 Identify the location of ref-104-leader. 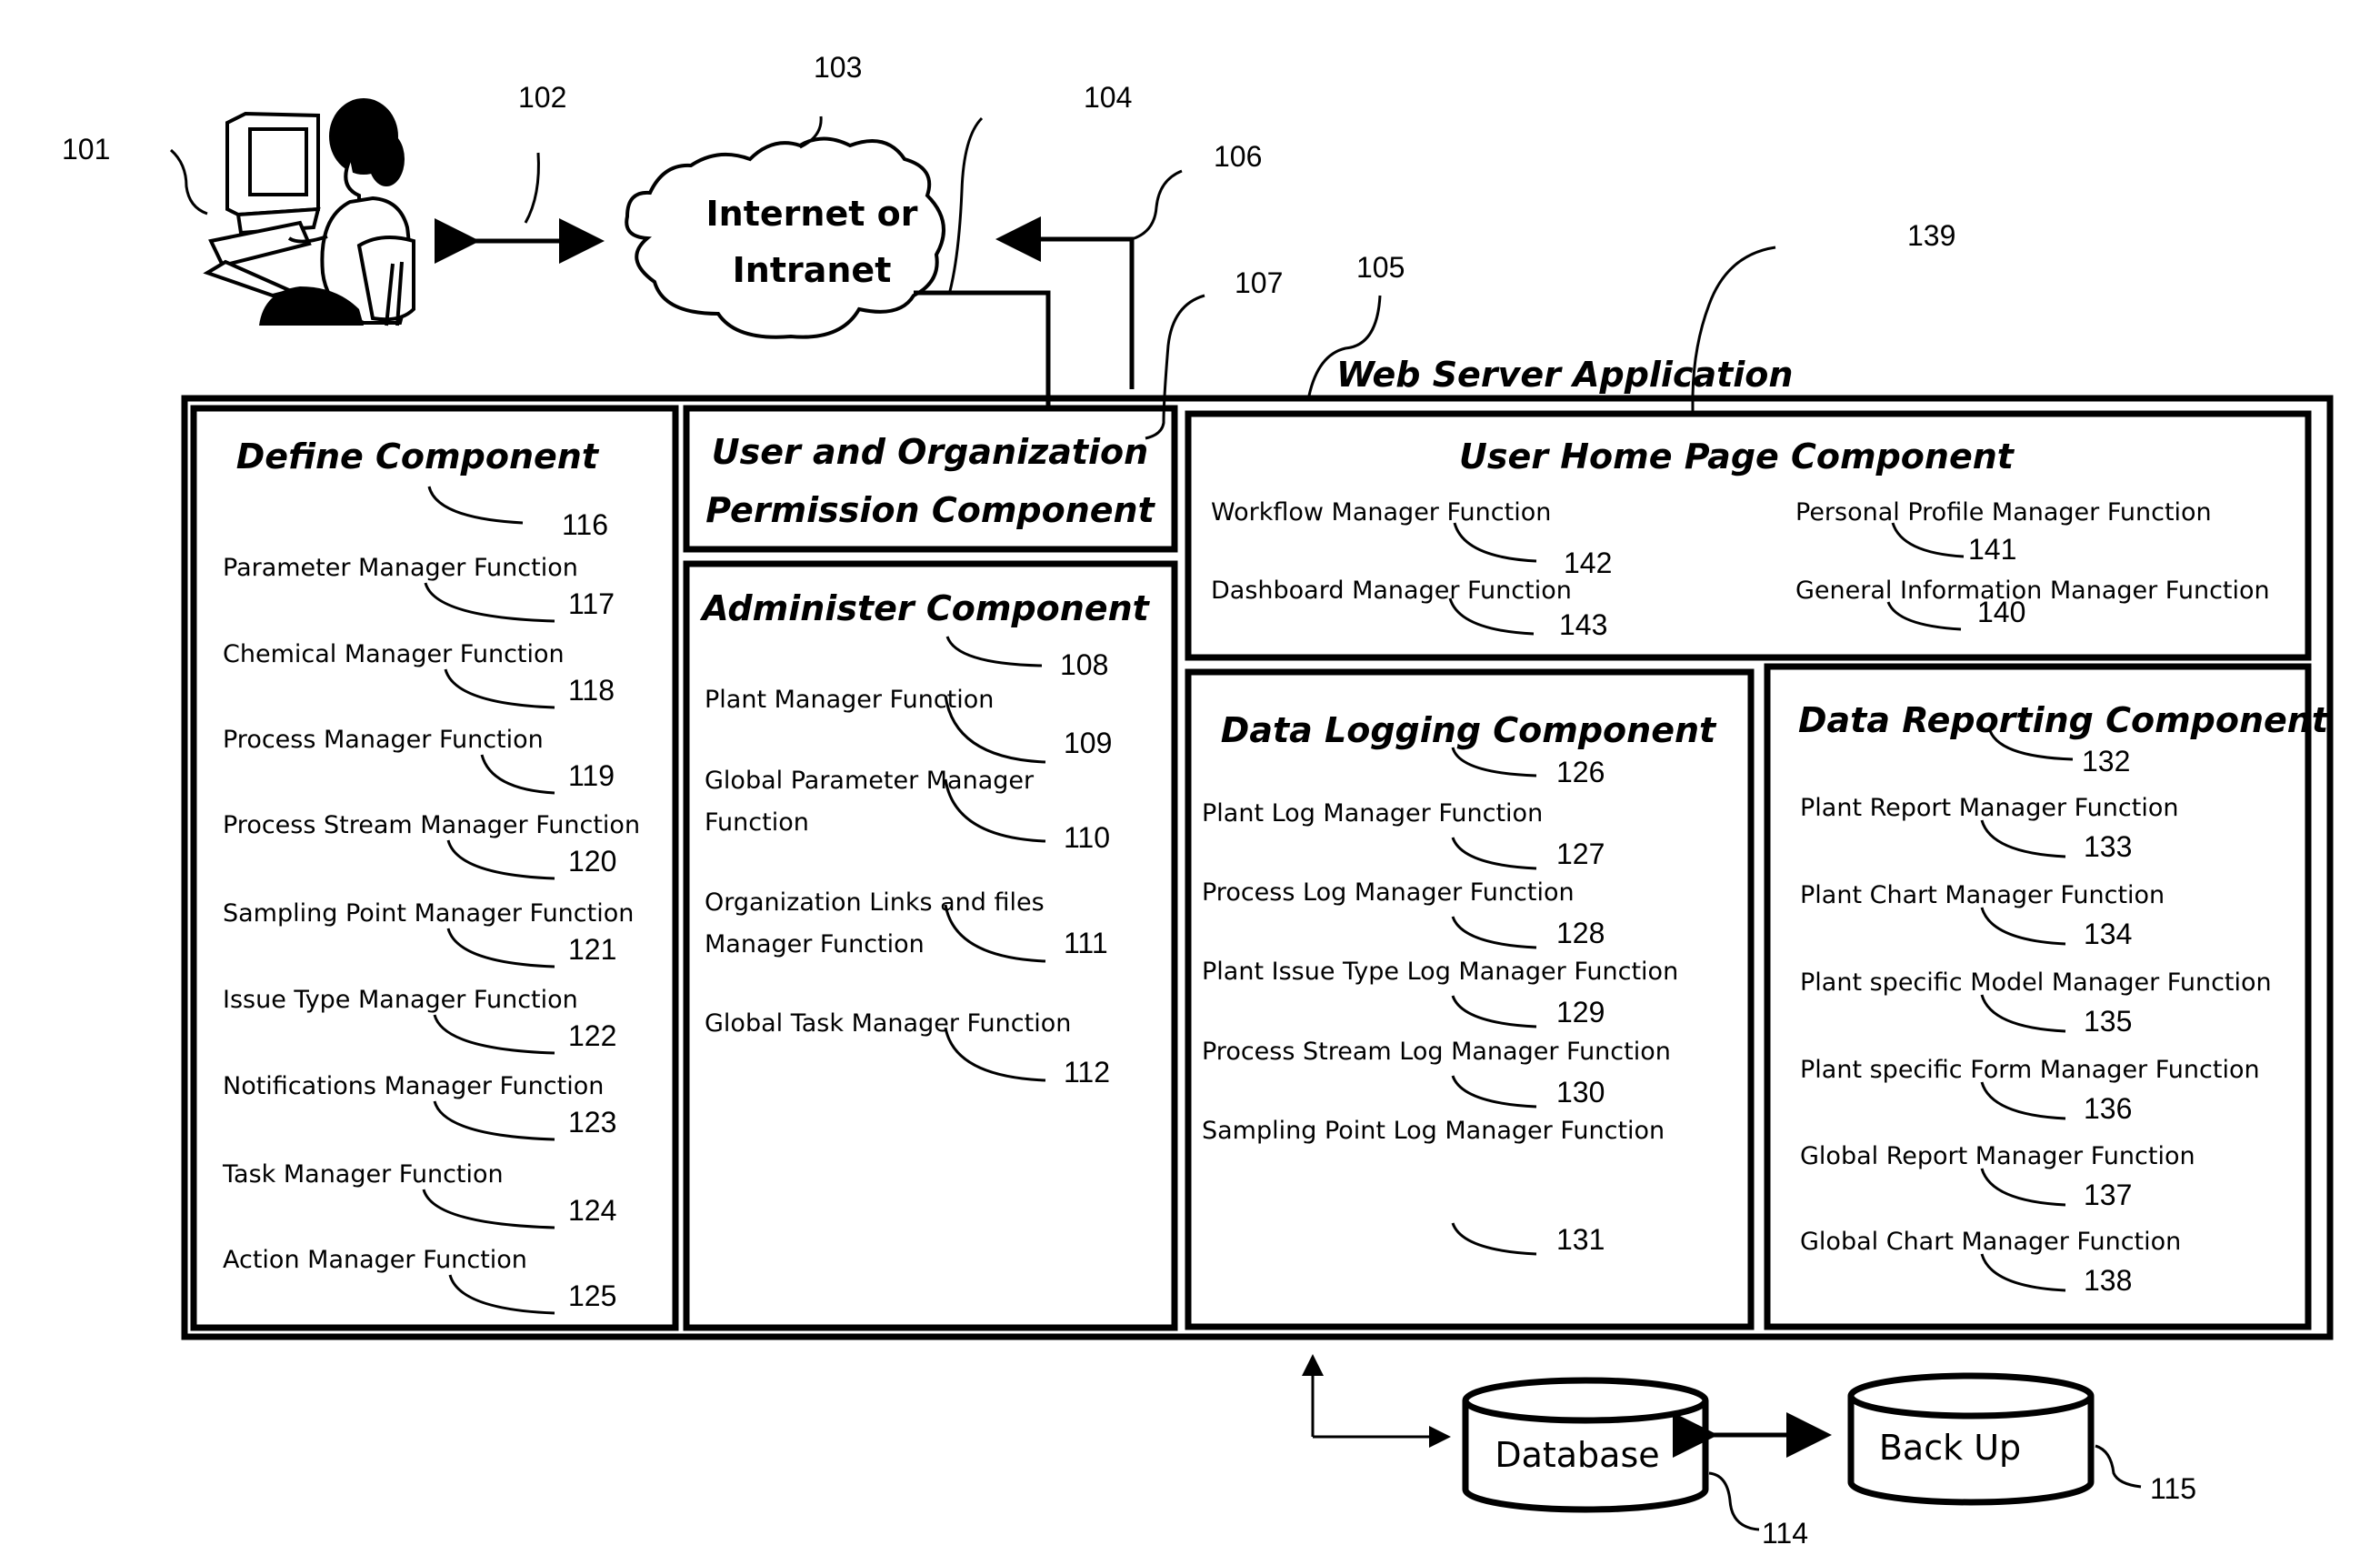
(966, 204).